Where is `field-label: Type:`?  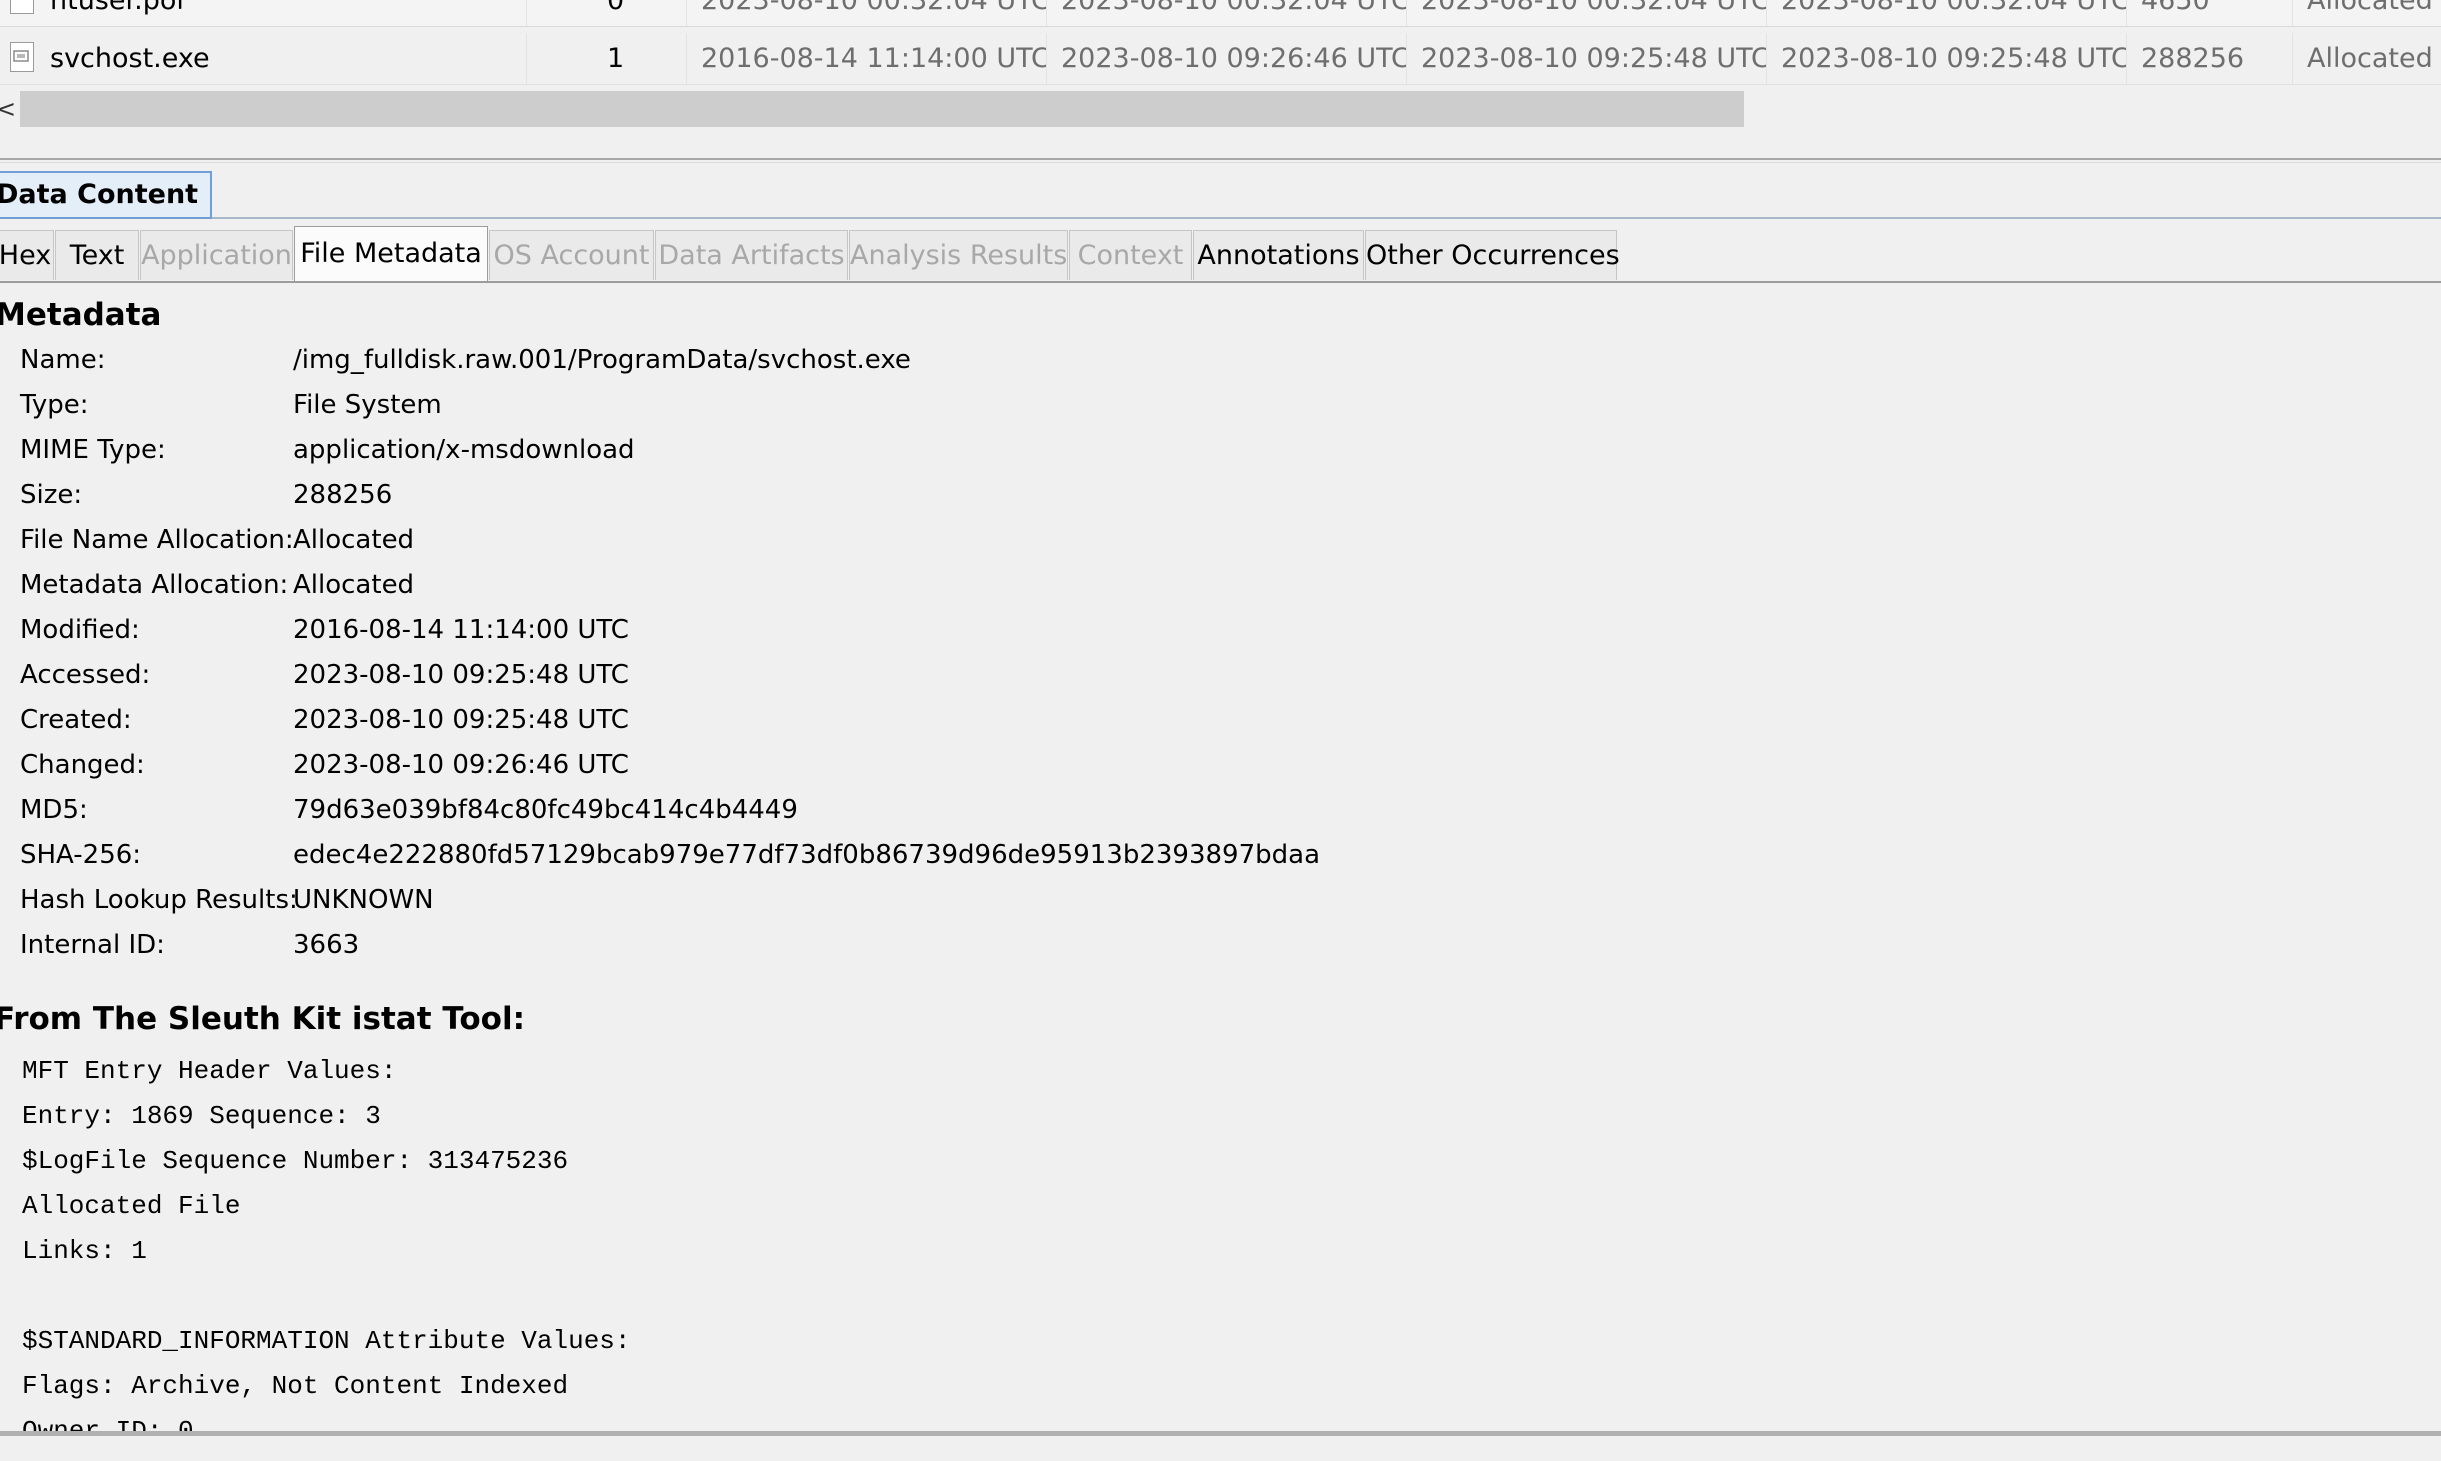 field-label: Type: is located at coordinates (54, 405).